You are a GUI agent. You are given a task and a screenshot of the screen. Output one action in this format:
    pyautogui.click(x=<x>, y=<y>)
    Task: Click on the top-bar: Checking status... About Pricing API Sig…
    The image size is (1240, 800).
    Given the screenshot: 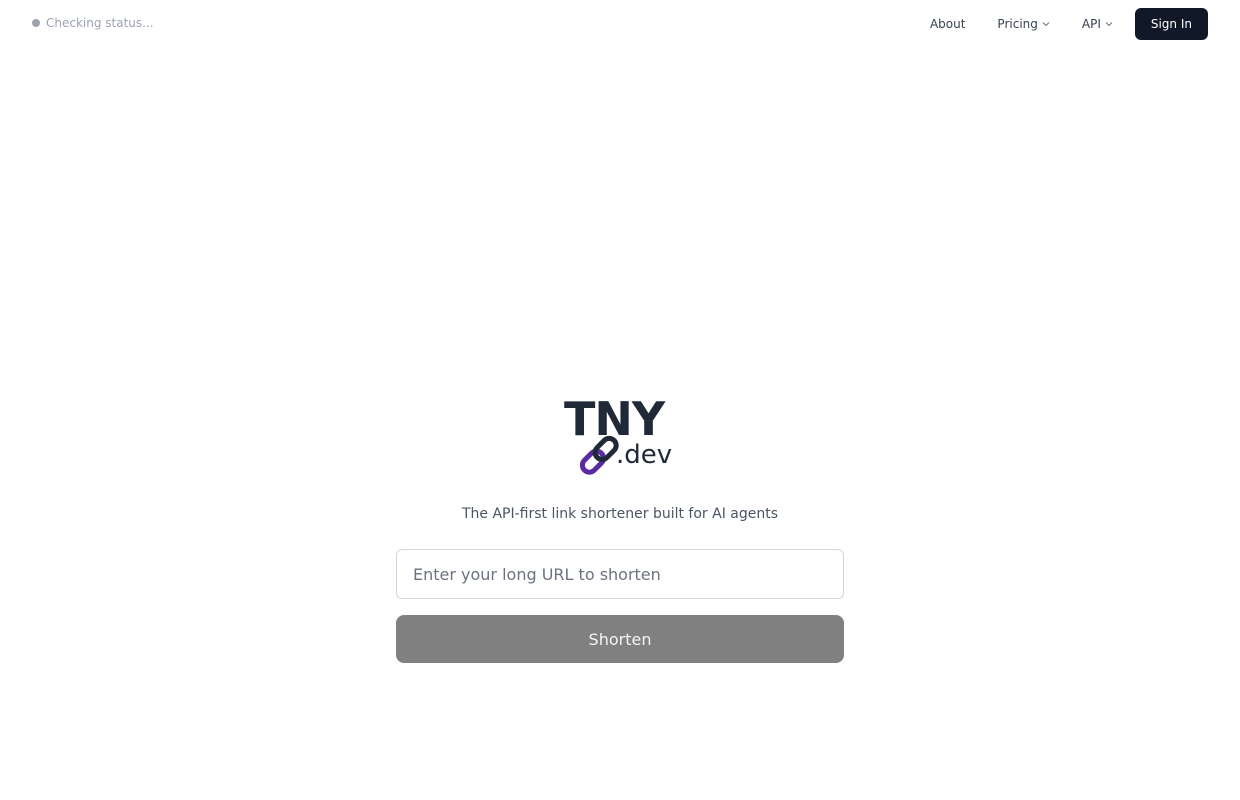 What is the action you would take?
    pyautogui.click(x=620, y=24)
    